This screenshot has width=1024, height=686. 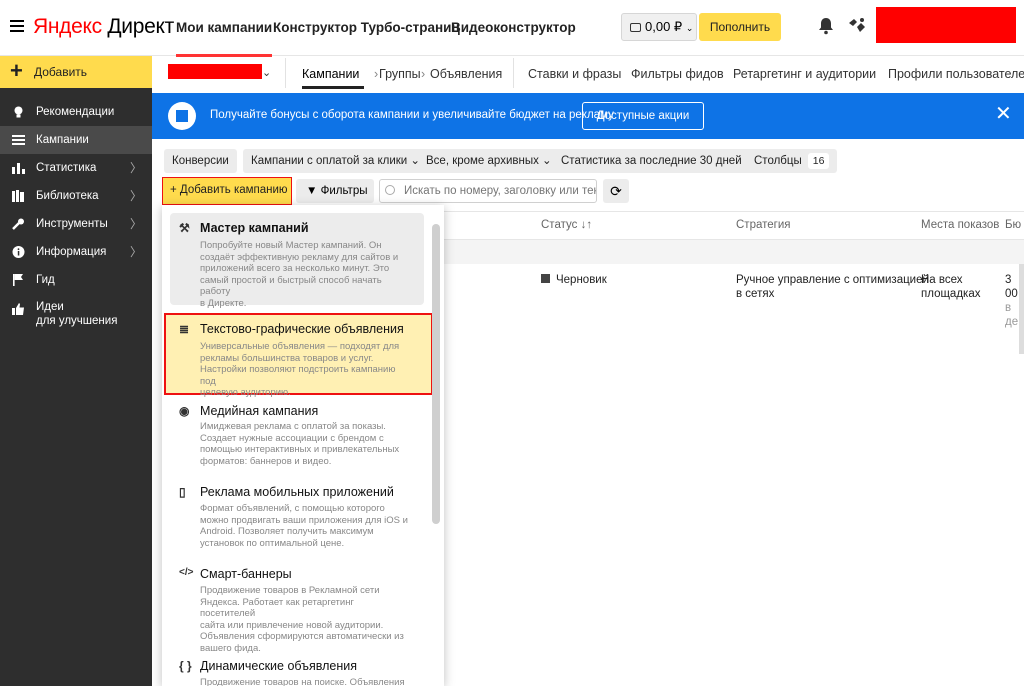 I want to click on chart-icon, so click(x=18, y=168).